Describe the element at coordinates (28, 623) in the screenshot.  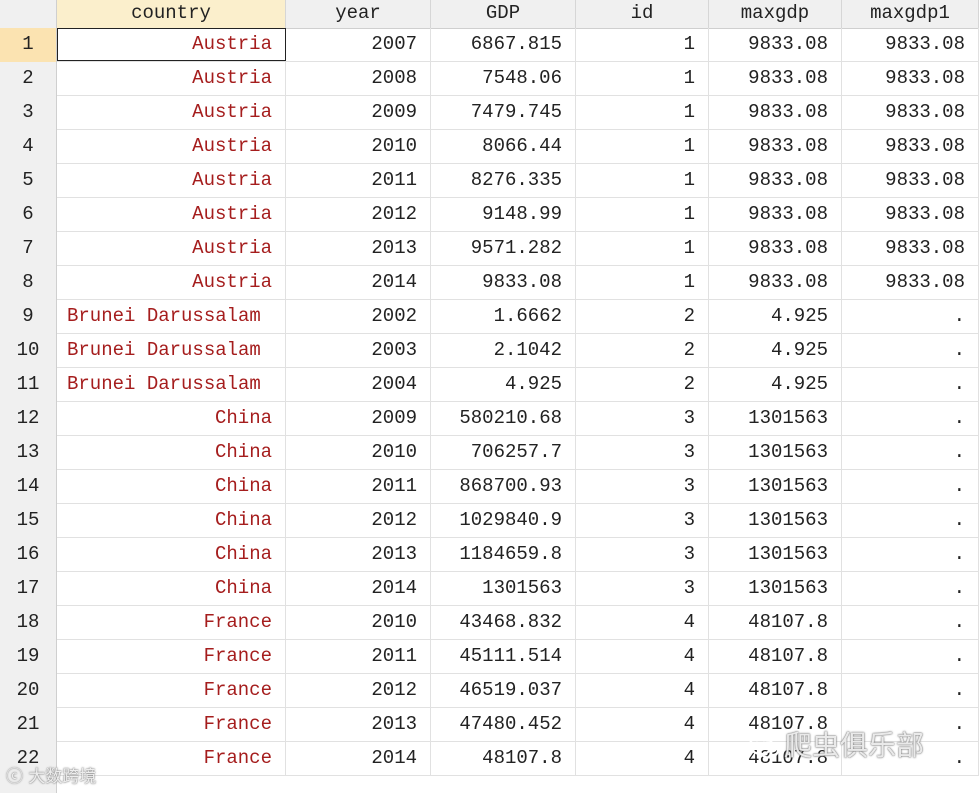
I see `row-number: 18` at that location.